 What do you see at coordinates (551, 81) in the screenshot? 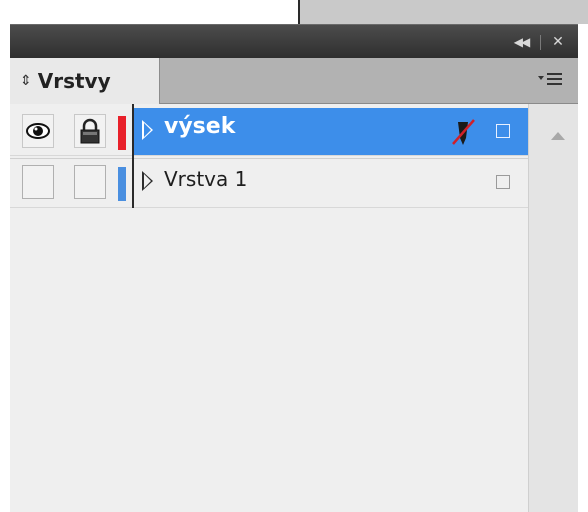
I see `panel-menu-icon` at bounding box center [551, 81].